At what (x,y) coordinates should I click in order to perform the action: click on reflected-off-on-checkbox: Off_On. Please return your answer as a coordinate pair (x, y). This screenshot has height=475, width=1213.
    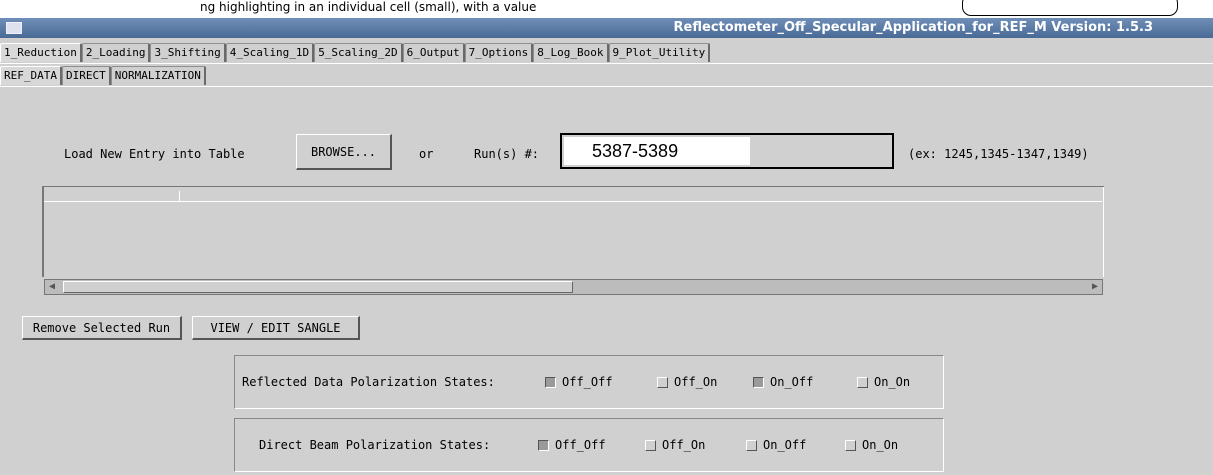
    Looking at the image, I should click on (687, 382).